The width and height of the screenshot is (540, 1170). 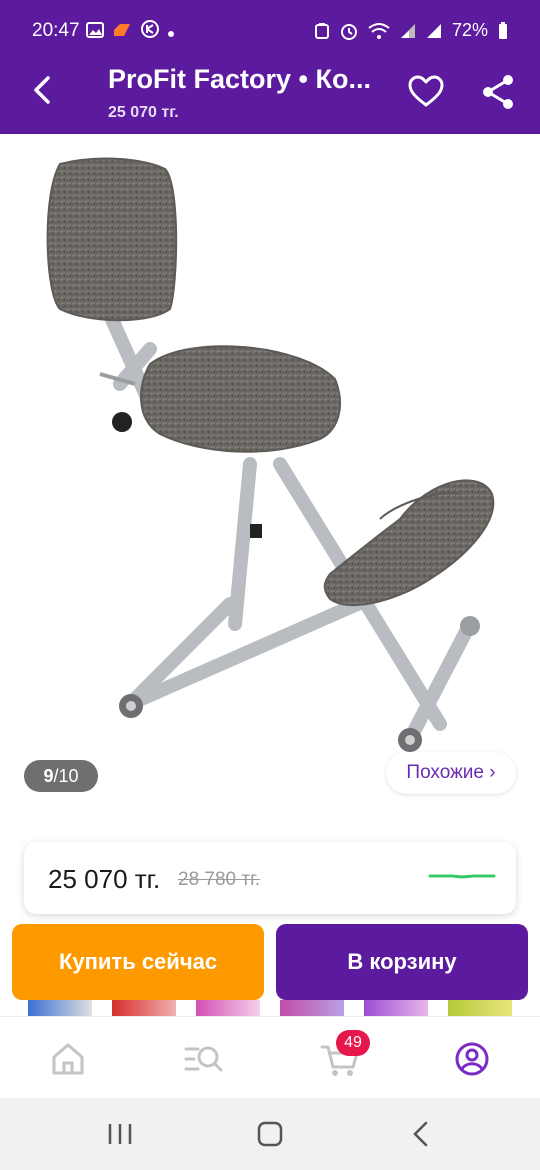 What do you see at coordinates (422, 1134) in the screenshot?
I see `back-button-icon` at bounding box center [422, 1134].